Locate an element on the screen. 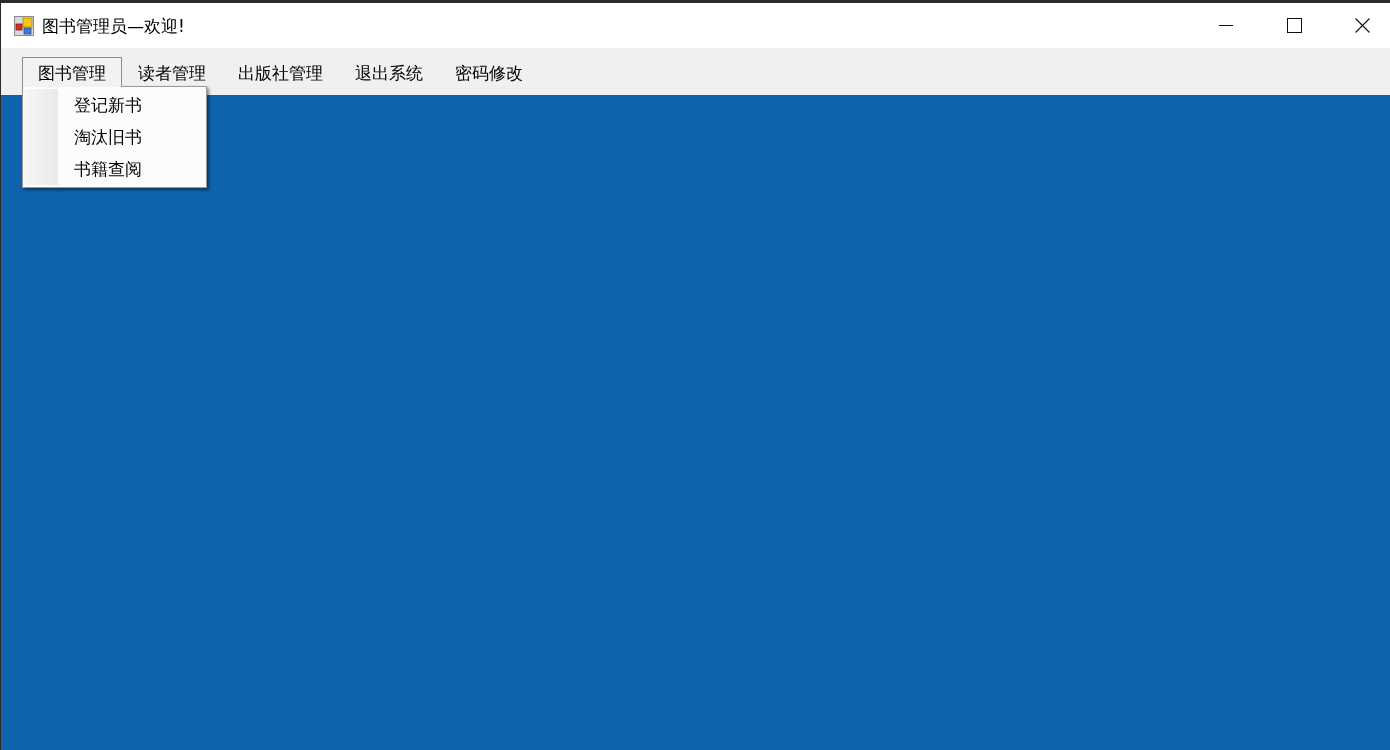 This screenshot has height=750, width=1390. maximize-icon is located at coordinates (1294, 25).